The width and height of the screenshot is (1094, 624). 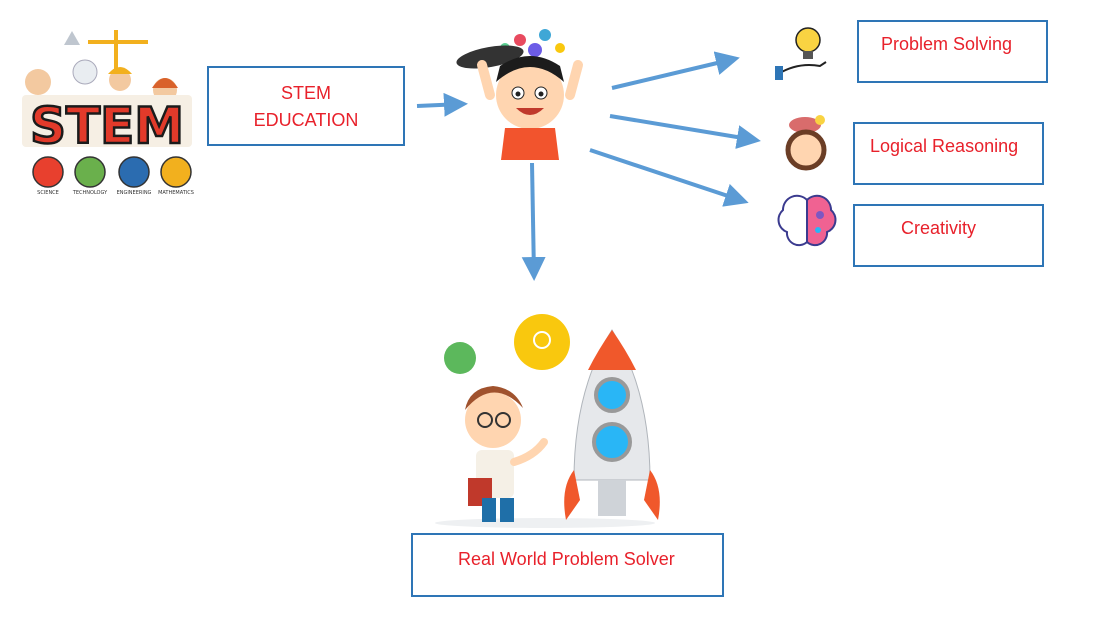 I want to click on stem-subject-technology: TECHNOLOGY, so click(x=90, y=193).